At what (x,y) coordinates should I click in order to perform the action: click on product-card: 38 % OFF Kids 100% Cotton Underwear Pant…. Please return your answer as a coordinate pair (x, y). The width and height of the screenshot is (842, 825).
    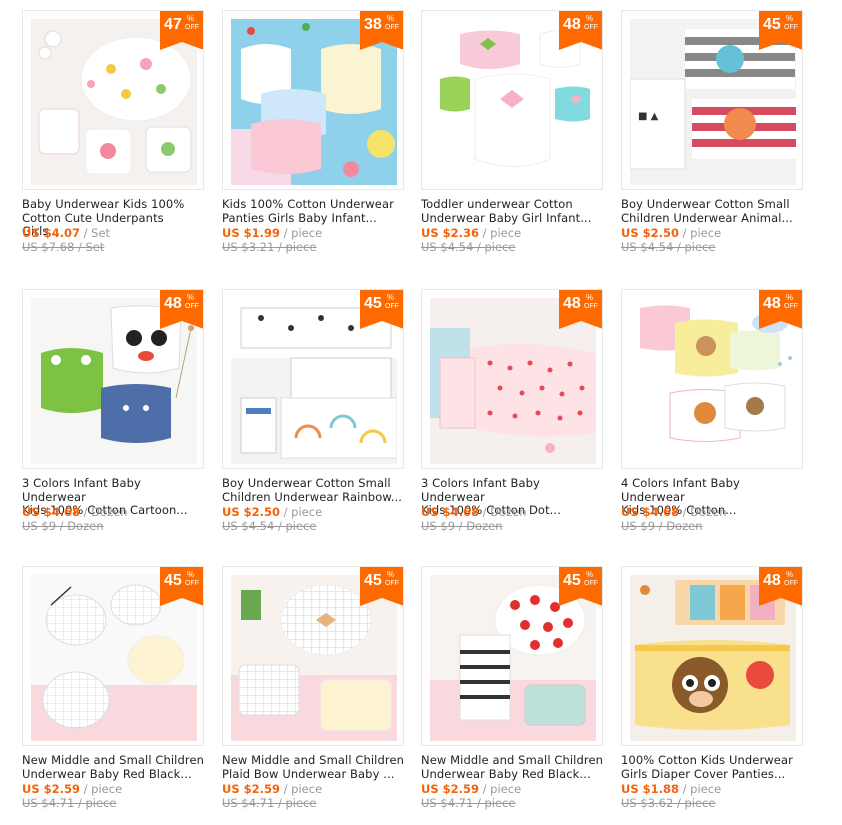
    Looking at the image, I should click on (313, 135).